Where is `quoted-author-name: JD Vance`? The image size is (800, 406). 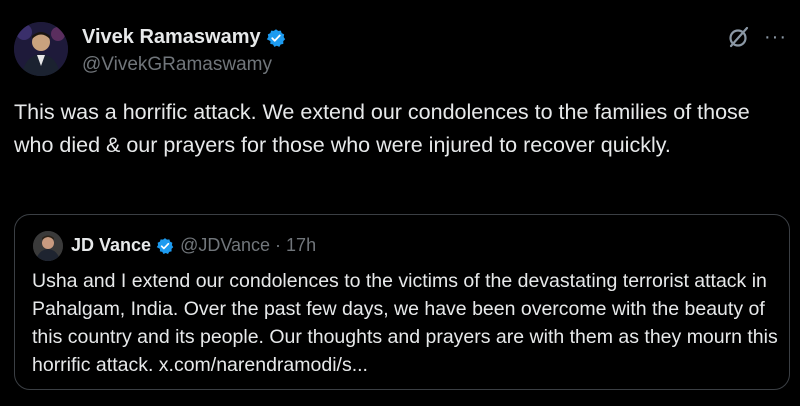
quoted-author-name: JD Vance is located at coordinates (111, 245).